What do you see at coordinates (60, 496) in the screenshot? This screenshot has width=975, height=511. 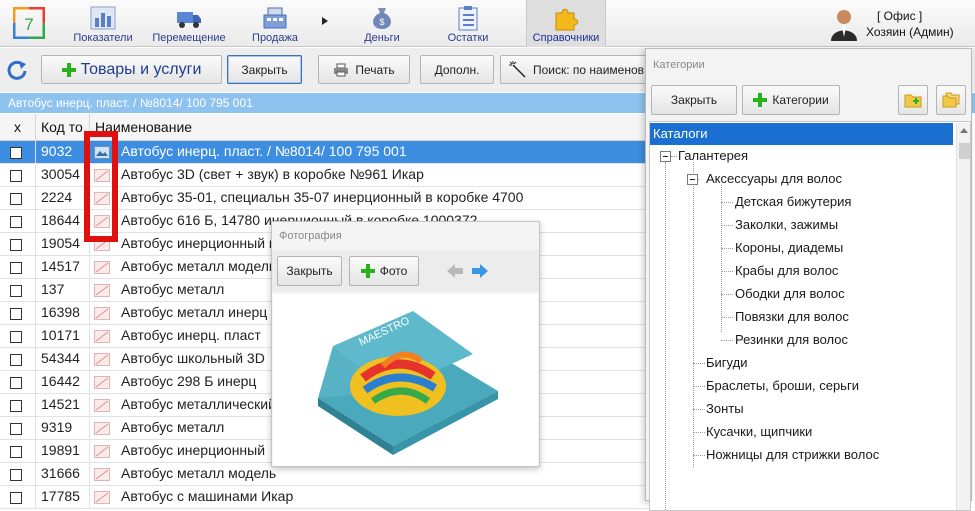 I see `row-code: 17785` at bounding box center [60, 496].